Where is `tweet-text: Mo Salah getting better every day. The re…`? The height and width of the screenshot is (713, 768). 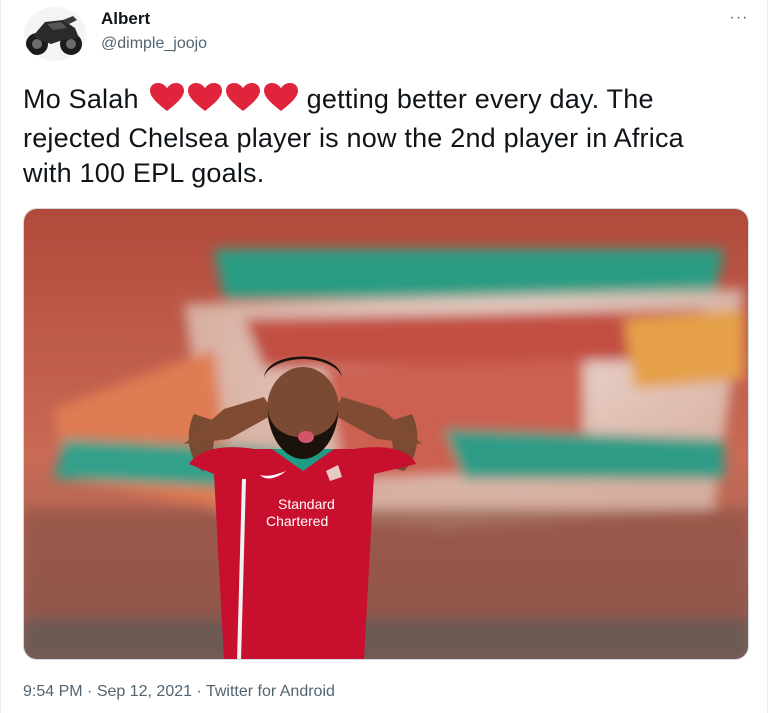
tweet-text: Mo Salah getting better every day. The re… is located at coordinates (388, 136).